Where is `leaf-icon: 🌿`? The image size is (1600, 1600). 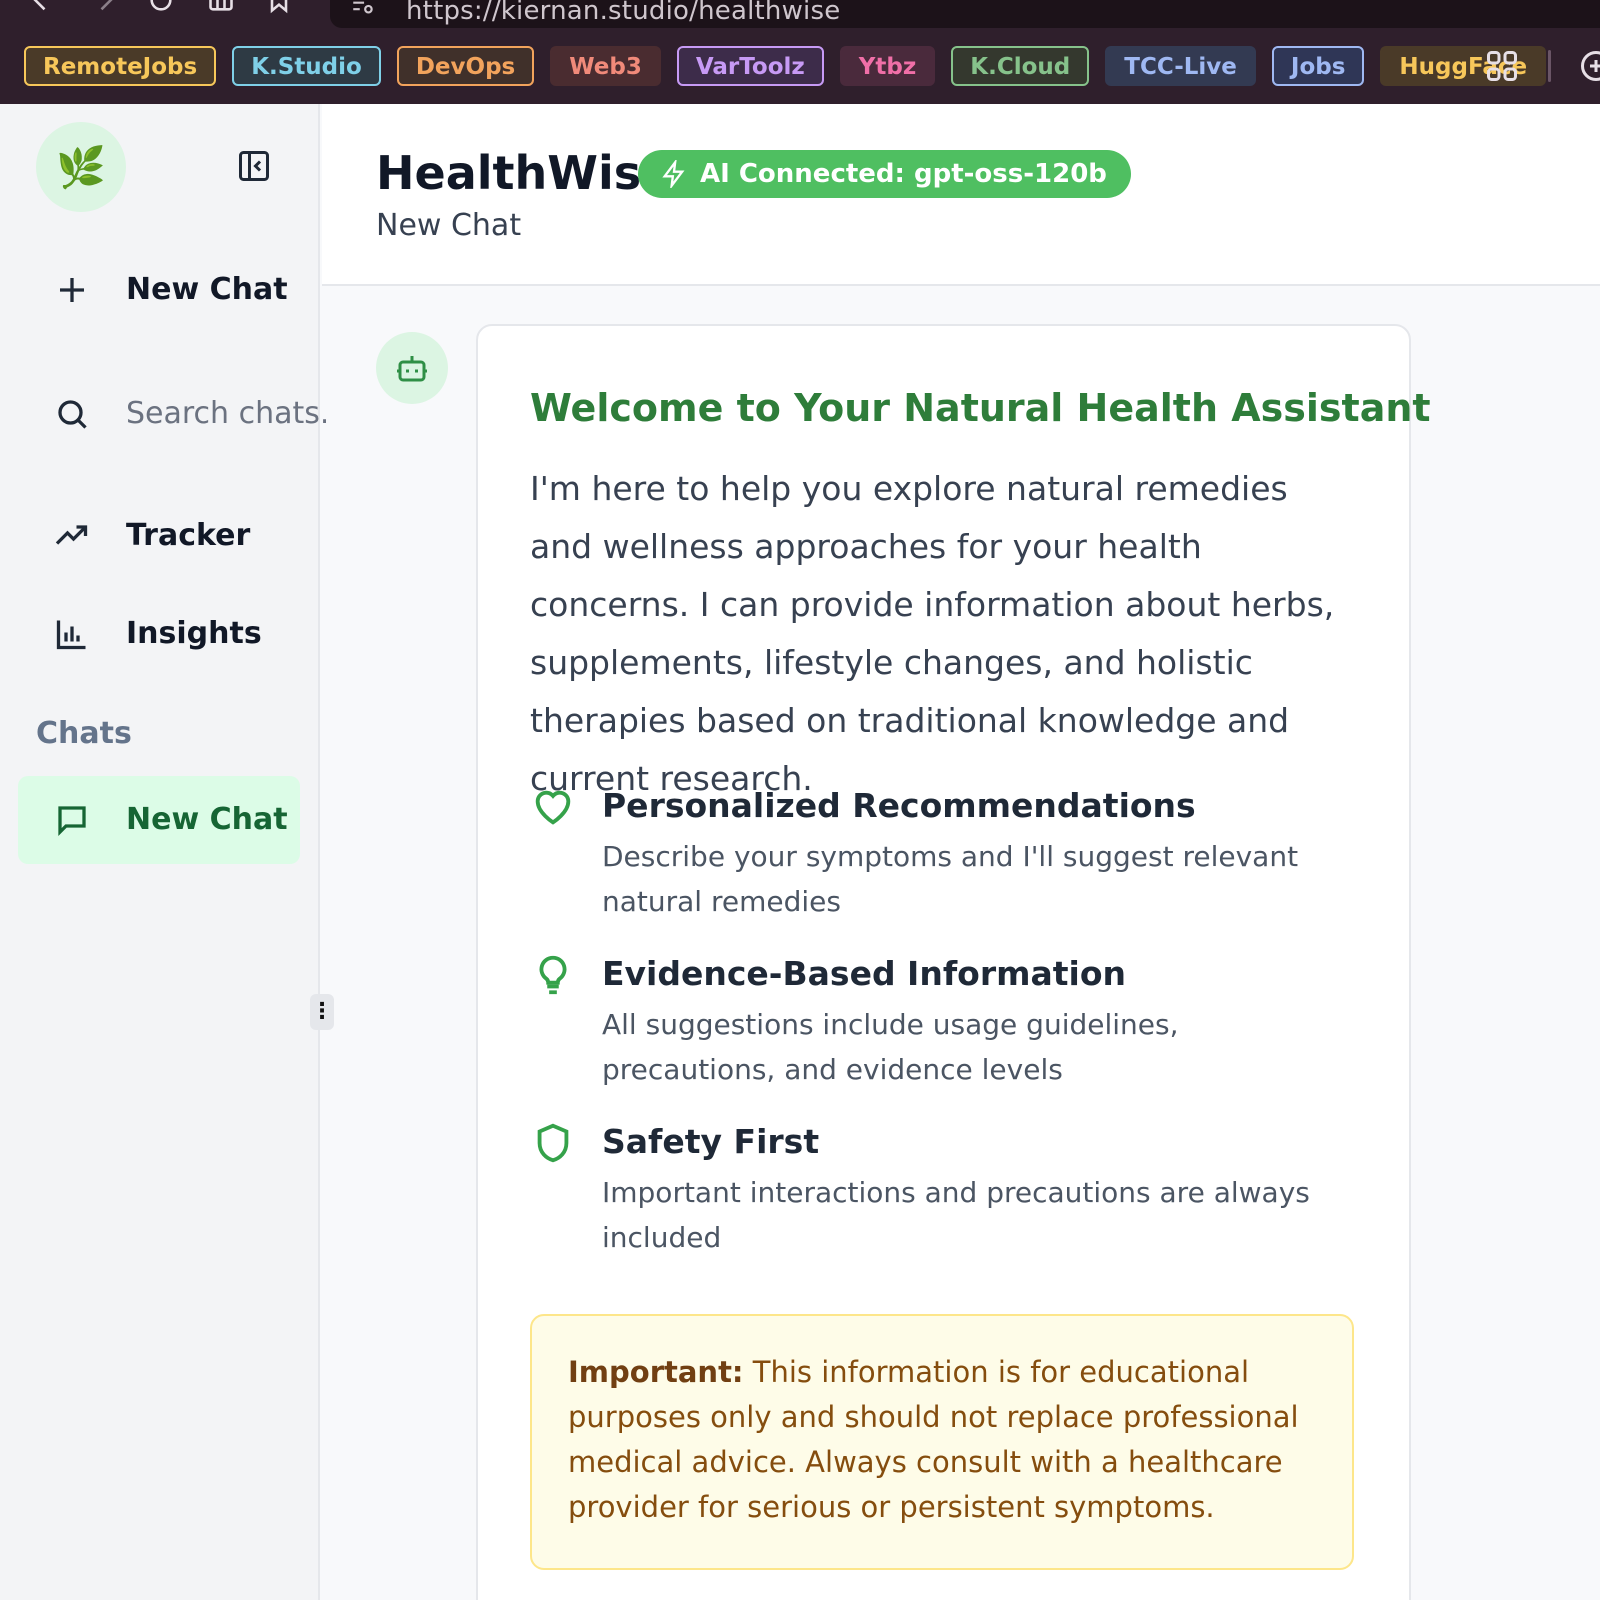
leaf-icon: 🌿 is located at coordinates (81, 167).